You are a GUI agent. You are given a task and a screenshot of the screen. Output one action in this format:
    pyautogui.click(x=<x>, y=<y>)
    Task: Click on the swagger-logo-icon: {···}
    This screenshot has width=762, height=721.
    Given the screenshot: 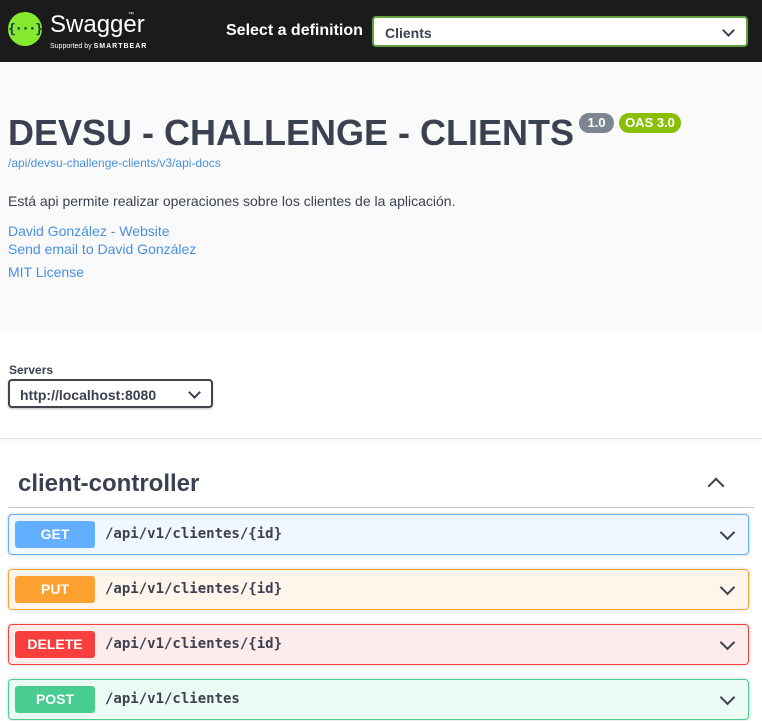 What is the action you would take?
    pyautogui.click(x=25, y=29)
    